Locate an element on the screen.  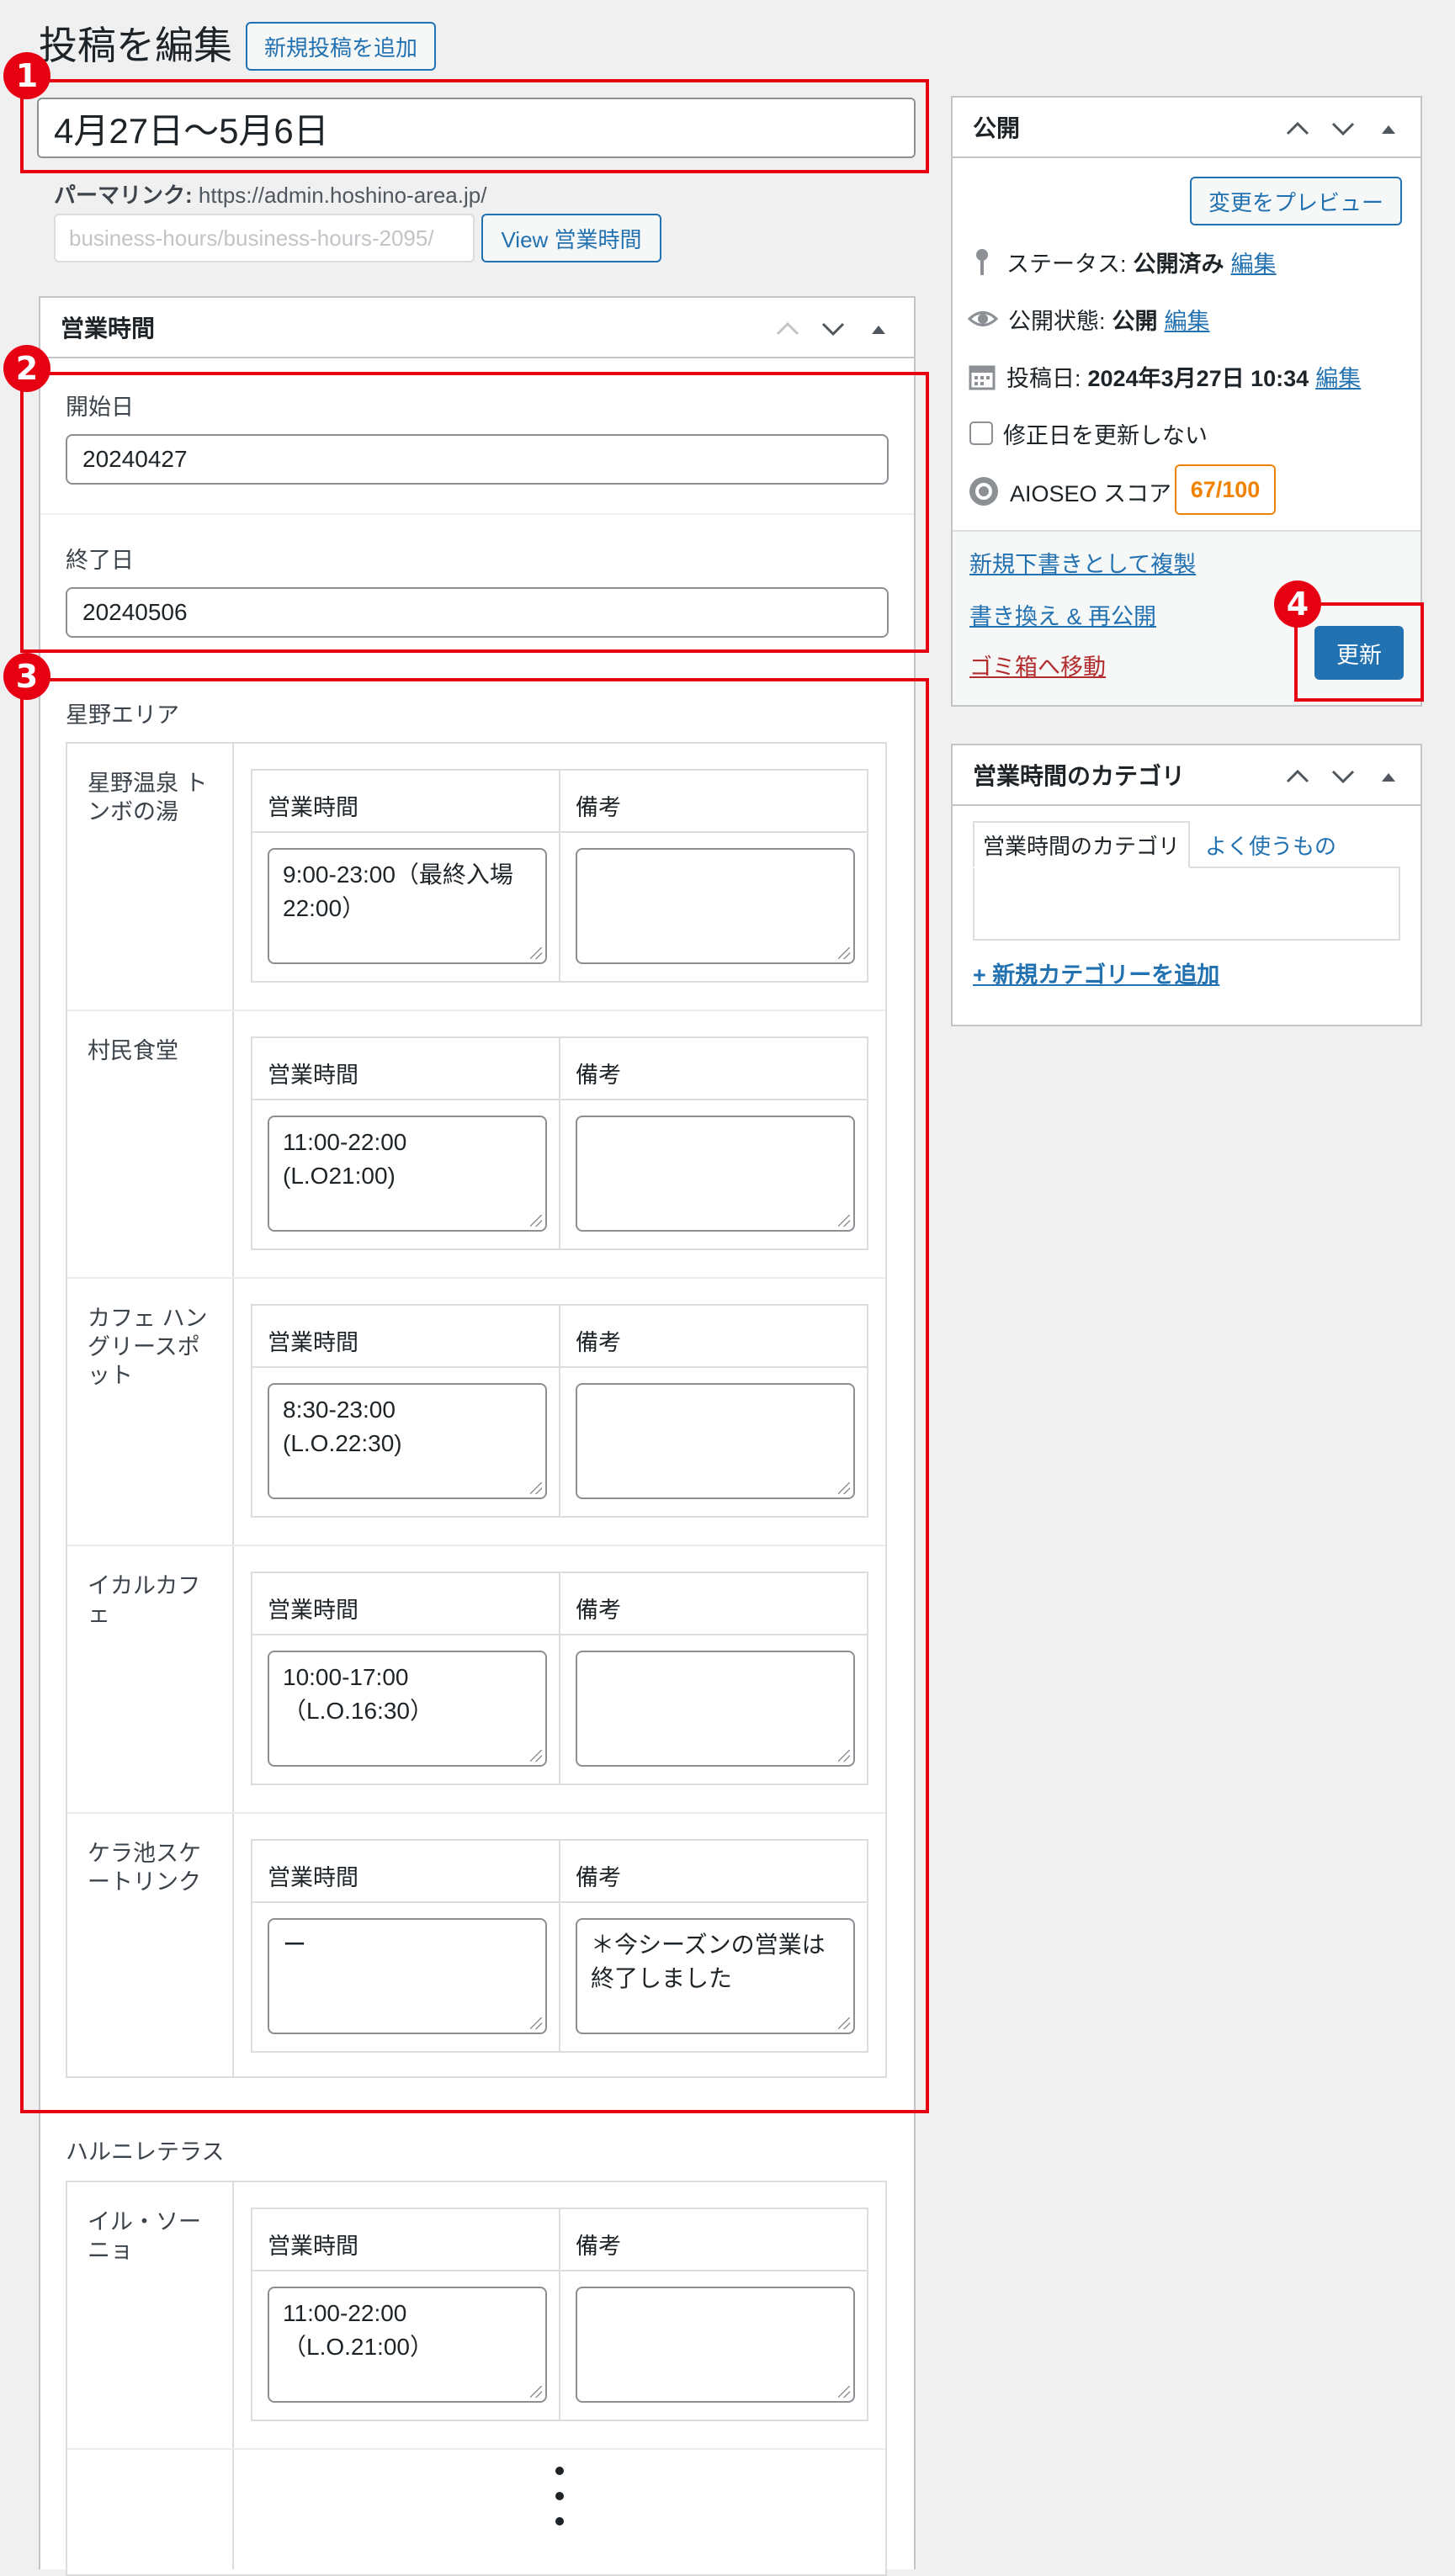
no-update-label: 修正日を更新しない is located at coordinates (1105, 435).